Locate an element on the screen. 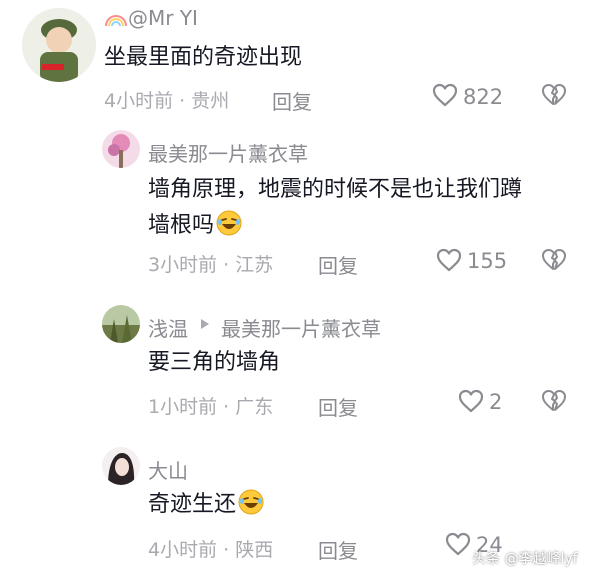  comment-username: 大山 is located at coordinates (168, 469).